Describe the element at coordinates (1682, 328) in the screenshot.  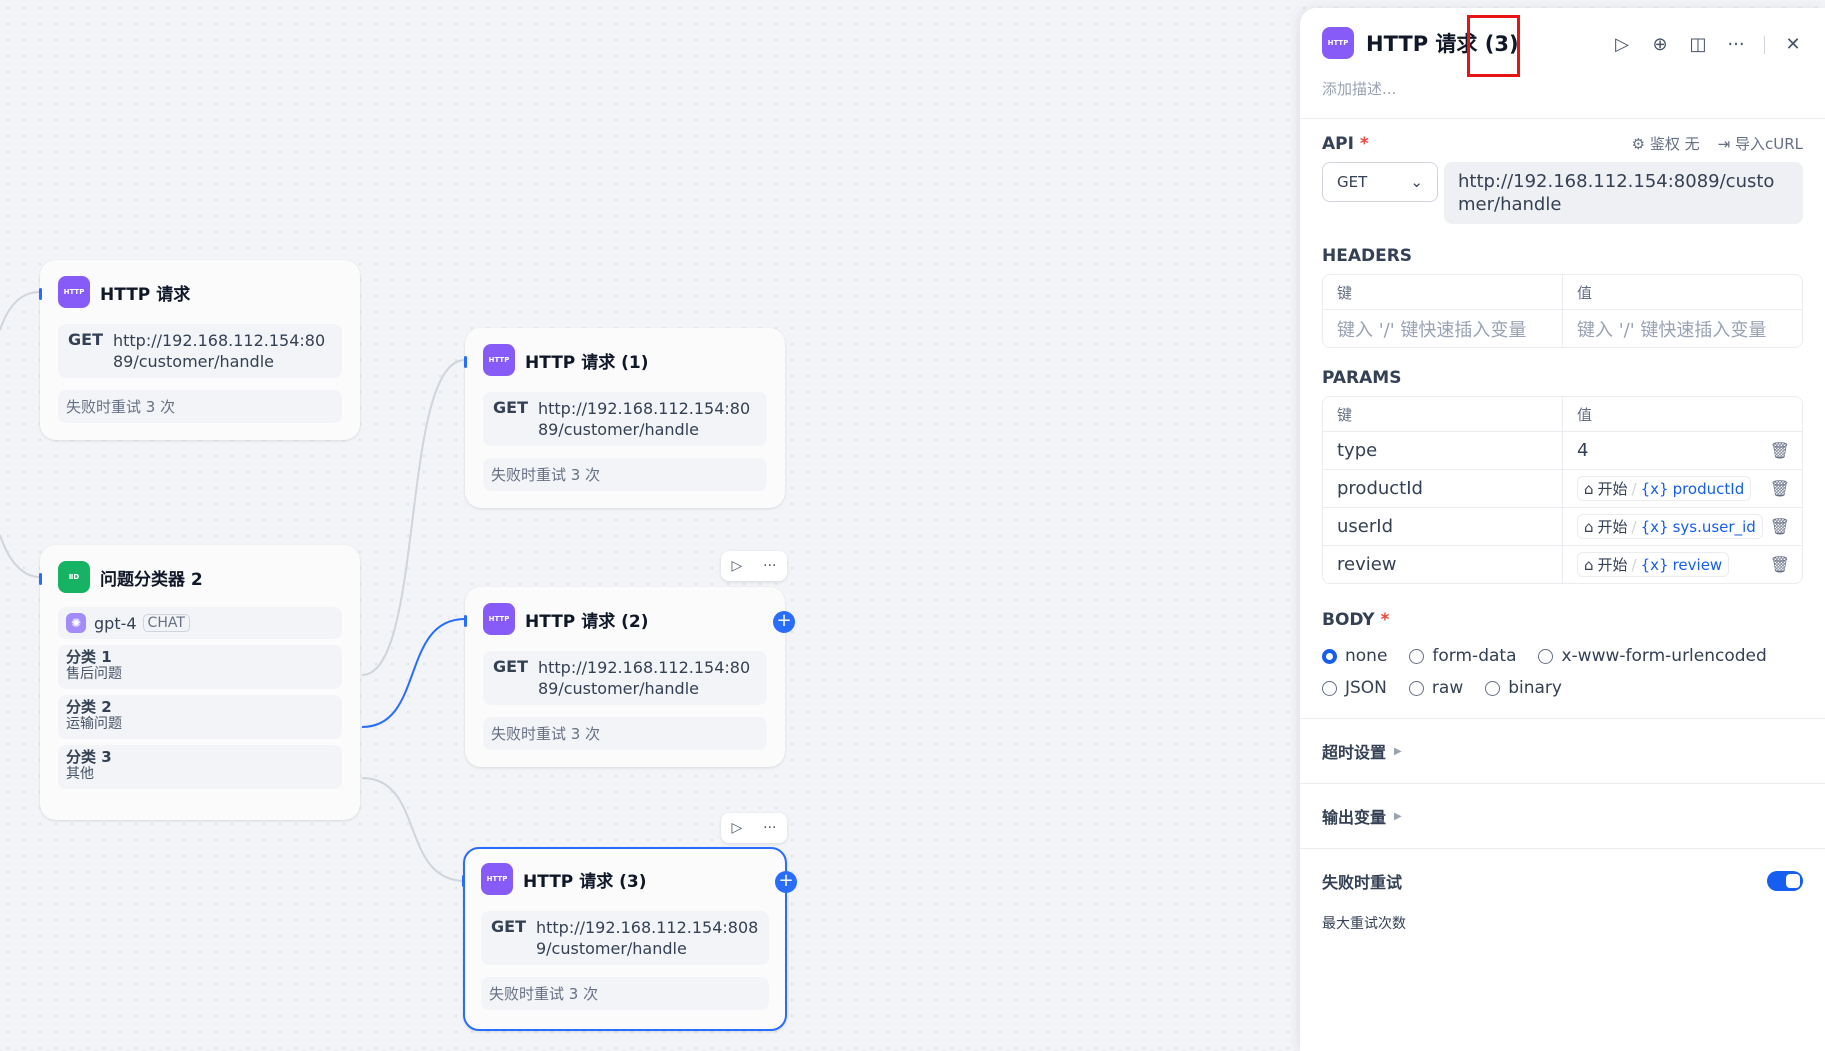
I see `header-value-input: 键入 '/' 键快速插入变量` at that location.